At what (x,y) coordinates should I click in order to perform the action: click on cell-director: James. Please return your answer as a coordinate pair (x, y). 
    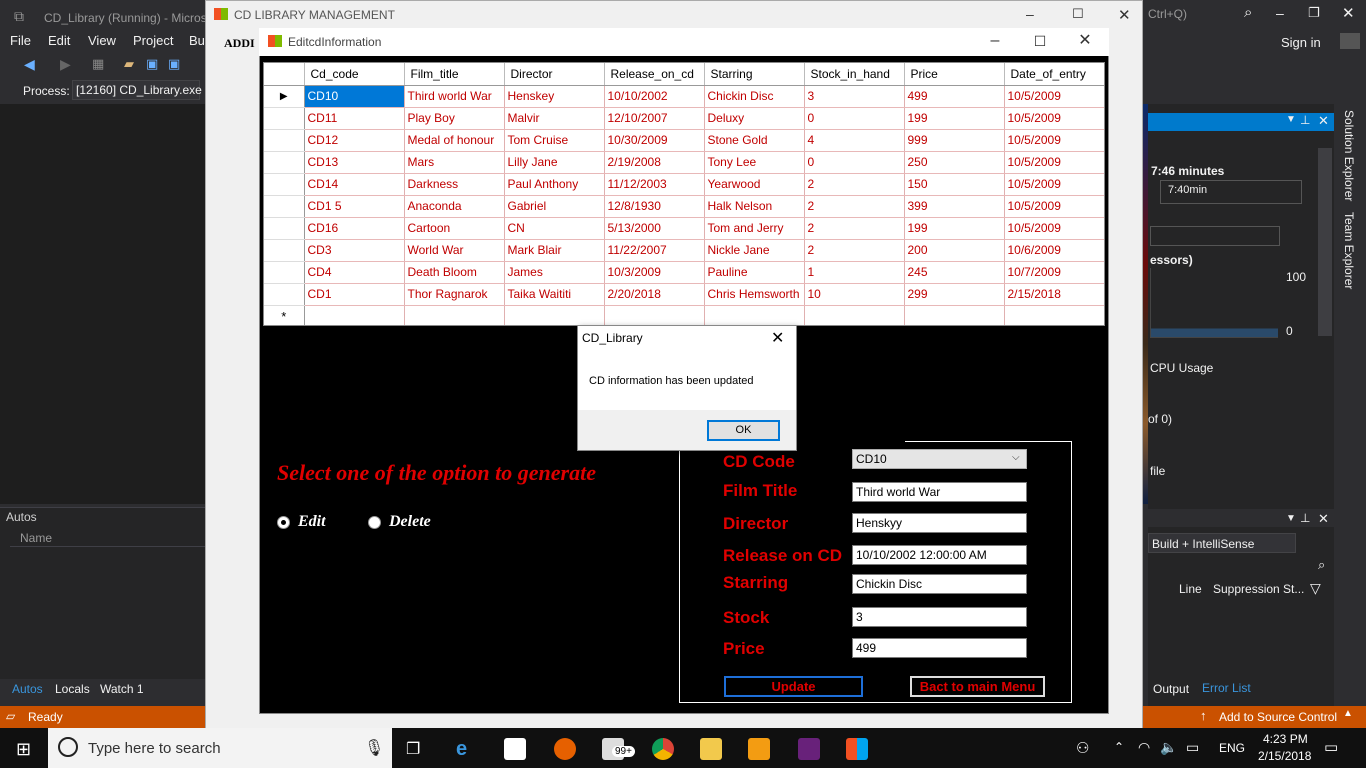
    Looking at the image, I should click on (554, 272).